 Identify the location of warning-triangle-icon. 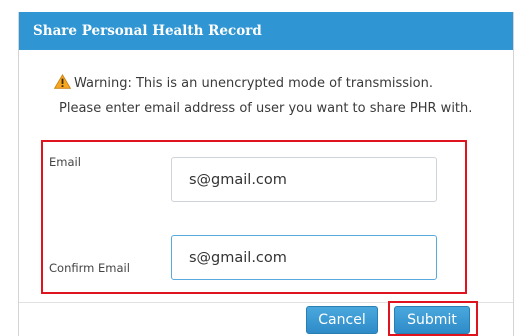
(62, 81).